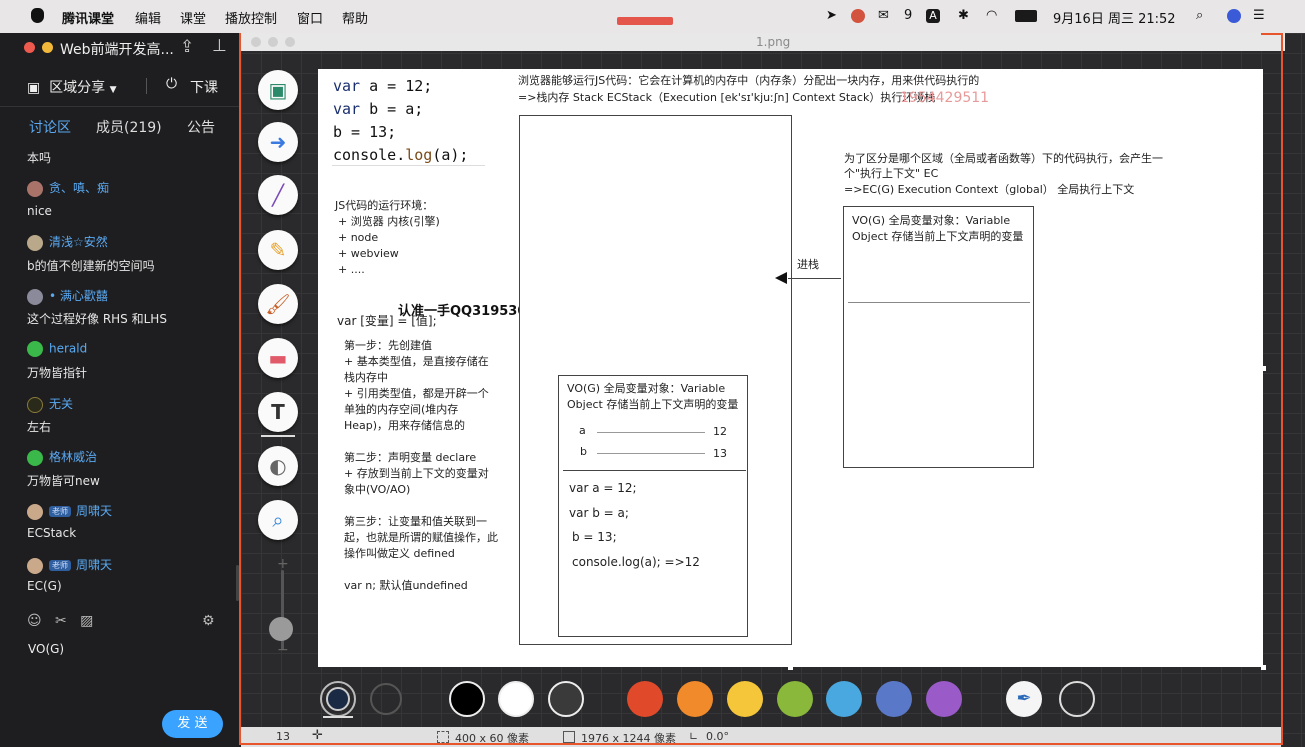 The image size is (1305, 747). I want to click on ec-vo-title-line-2: Object 存储当前上下文声明的变量, so click(938, 236).